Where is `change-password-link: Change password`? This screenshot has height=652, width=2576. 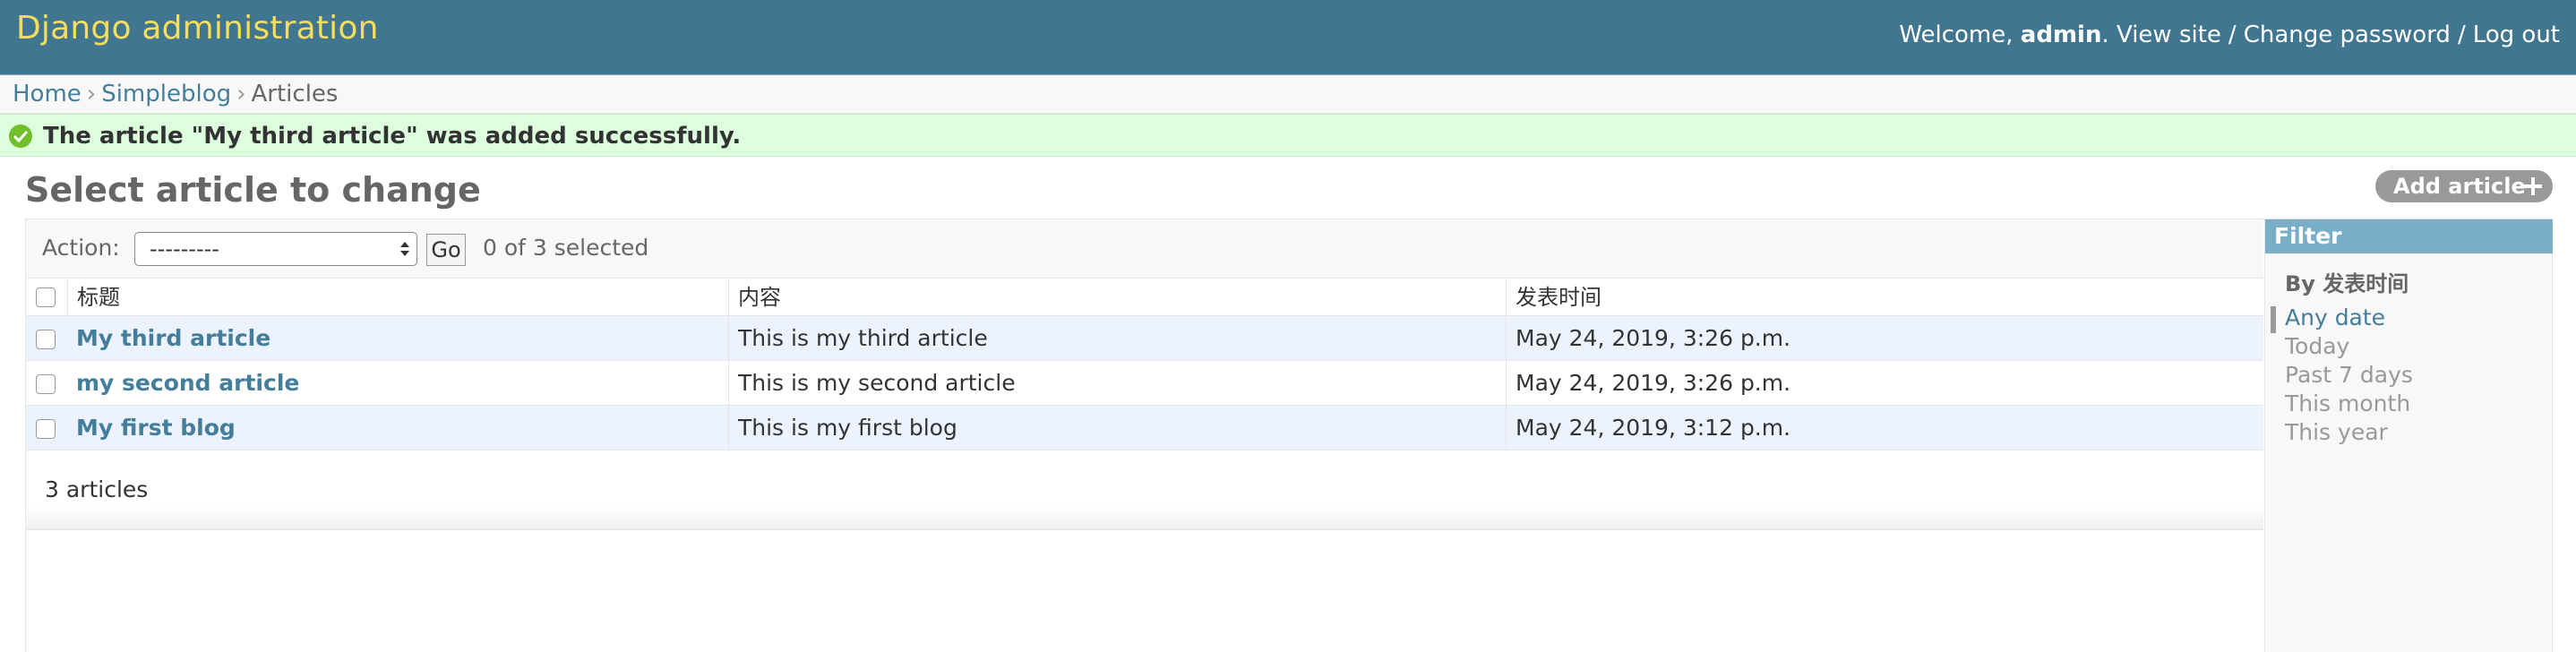
change-password-link: Change password is located at coordinates (2347, 34).